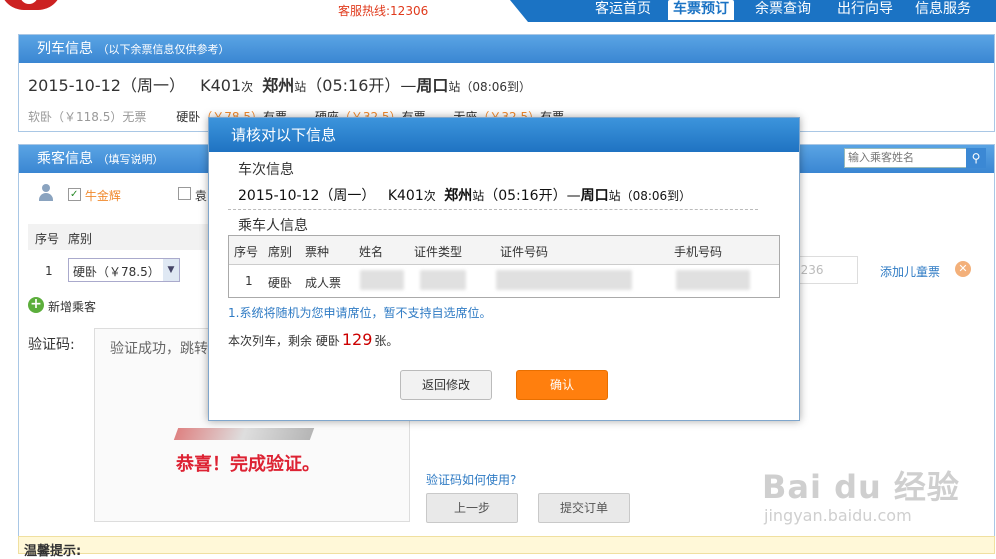 This screenshot has width=996, height=559. What do you see at coordinates (47, 239) in the screenshot?
I see `col-no: 序号` at bounding box center [47, 239].